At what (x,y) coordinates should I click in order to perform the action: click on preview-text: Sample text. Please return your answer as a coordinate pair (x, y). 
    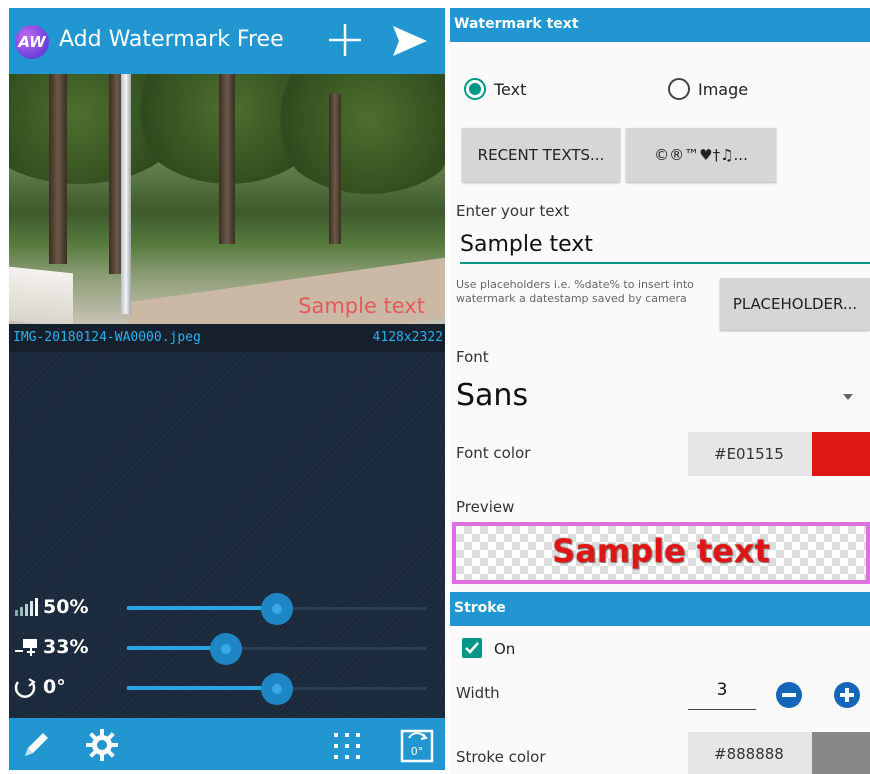
    Looking at the image, I should click on (661, 551).